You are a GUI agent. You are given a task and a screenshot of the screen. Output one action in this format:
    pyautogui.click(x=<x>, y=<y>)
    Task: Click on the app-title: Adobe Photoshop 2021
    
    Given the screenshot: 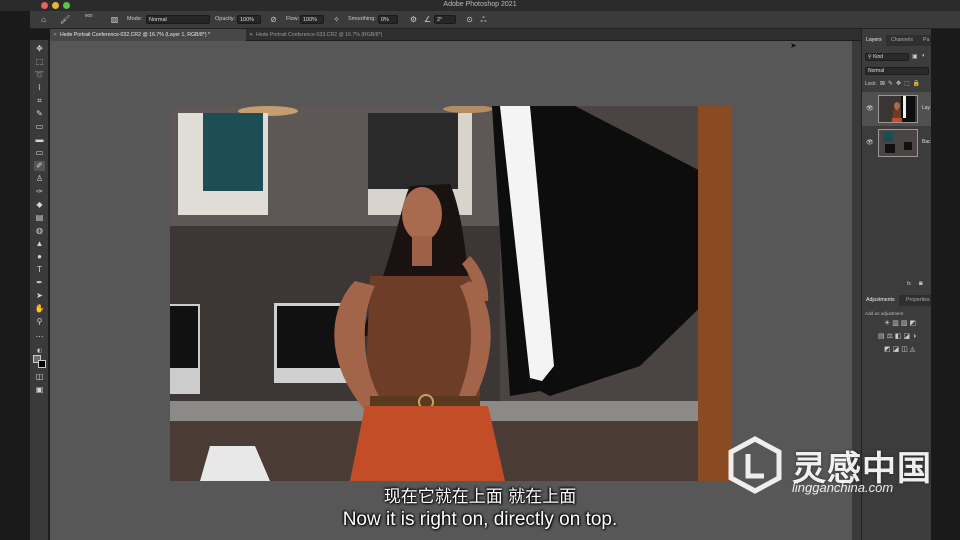 What is the action you would take?
    pyautogui.click(x=480, y=4)
    